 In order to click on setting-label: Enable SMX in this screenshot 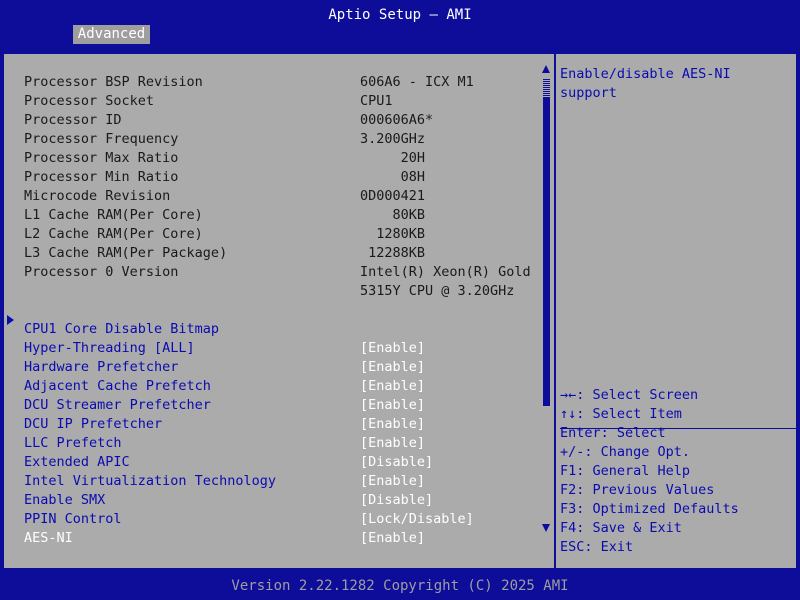, I will do `click(65, 500)`.